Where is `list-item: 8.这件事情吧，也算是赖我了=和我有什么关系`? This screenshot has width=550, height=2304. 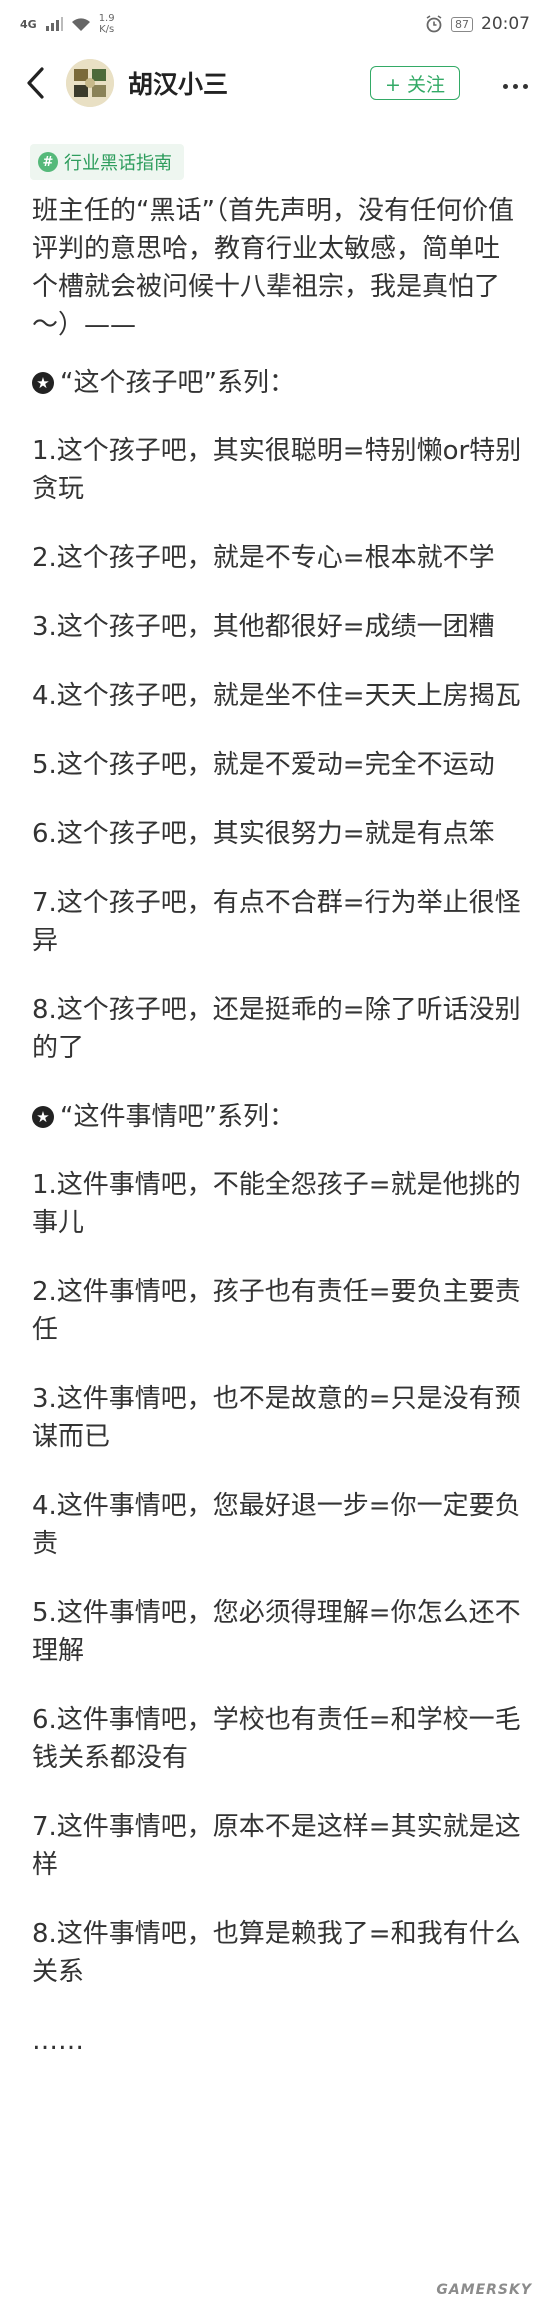
list-item: 8.这件事情吧，也算是赖我了=和我有什么关系 is located at coordinates (276, 1953).